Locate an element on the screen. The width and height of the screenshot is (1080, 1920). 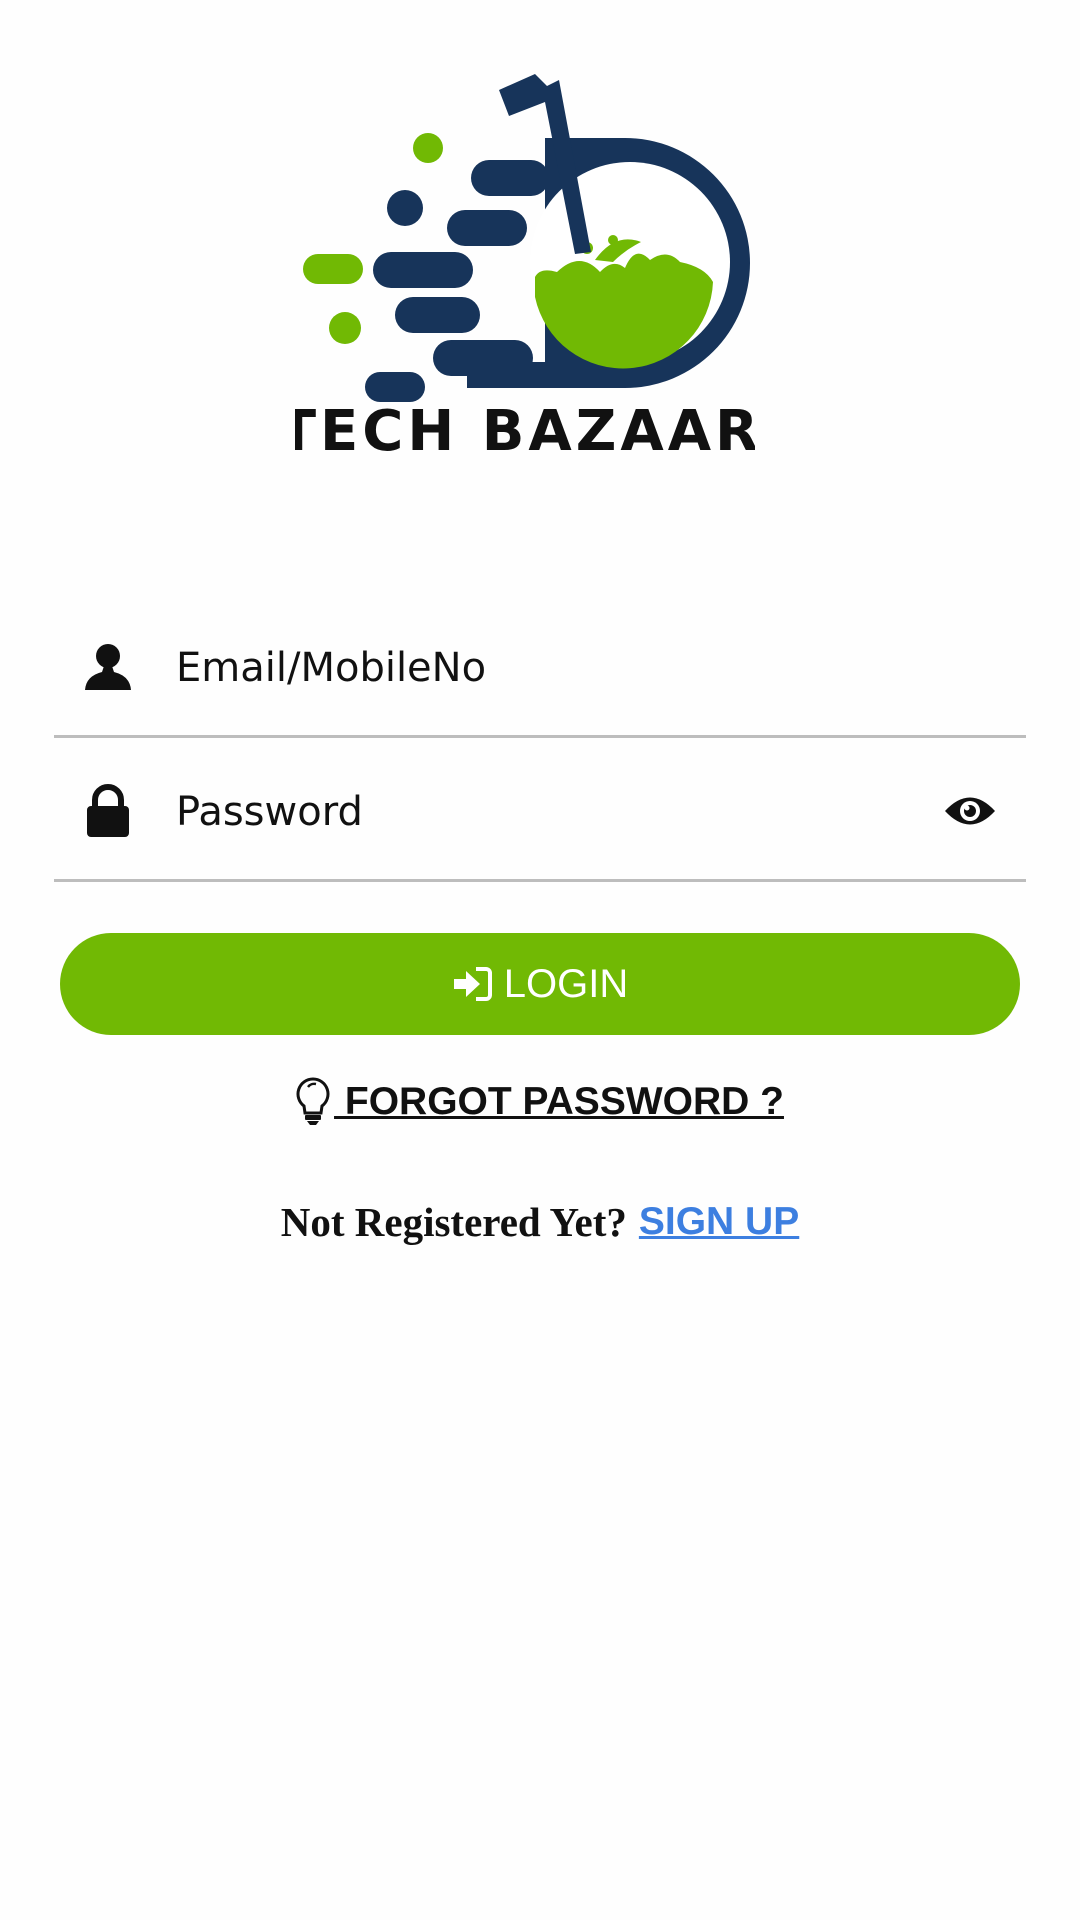
forgot-password-label: FORGOT PASSWORD ? is located at coordinates (559, 1101).